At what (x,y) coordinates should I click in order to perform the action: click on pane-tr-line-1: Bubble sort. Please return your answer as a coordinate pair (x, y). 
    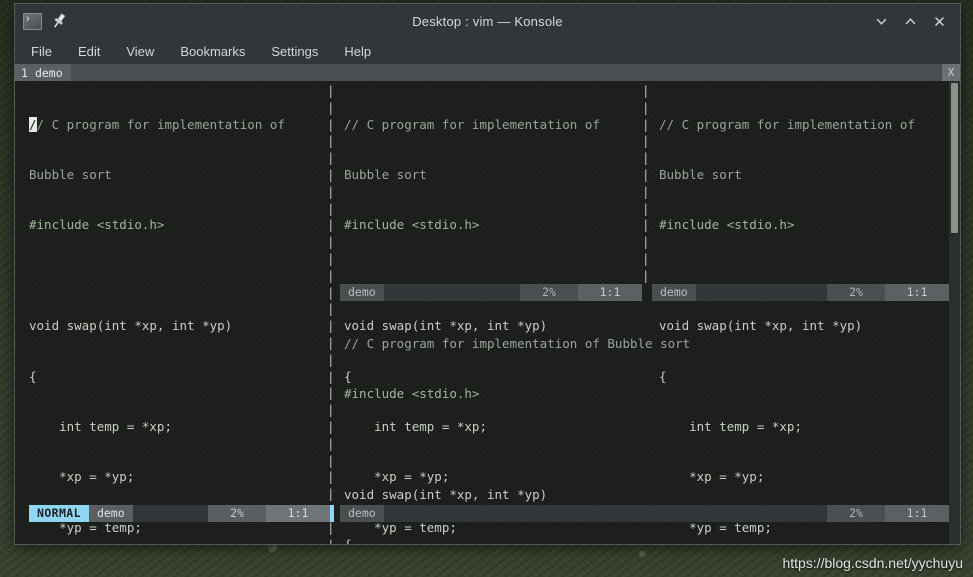
    Looking at the image, I should click on (700, 174).